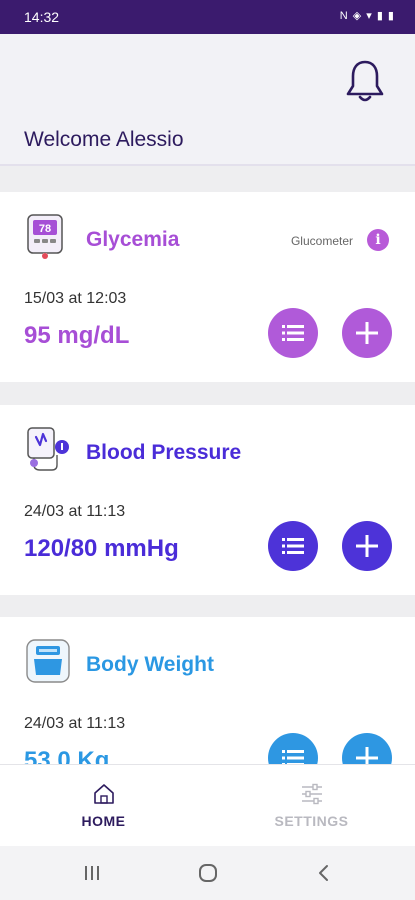 The width and height of the screenshot is (415, 900). I want to click on device-label: Glucometer, so click(321, 241).